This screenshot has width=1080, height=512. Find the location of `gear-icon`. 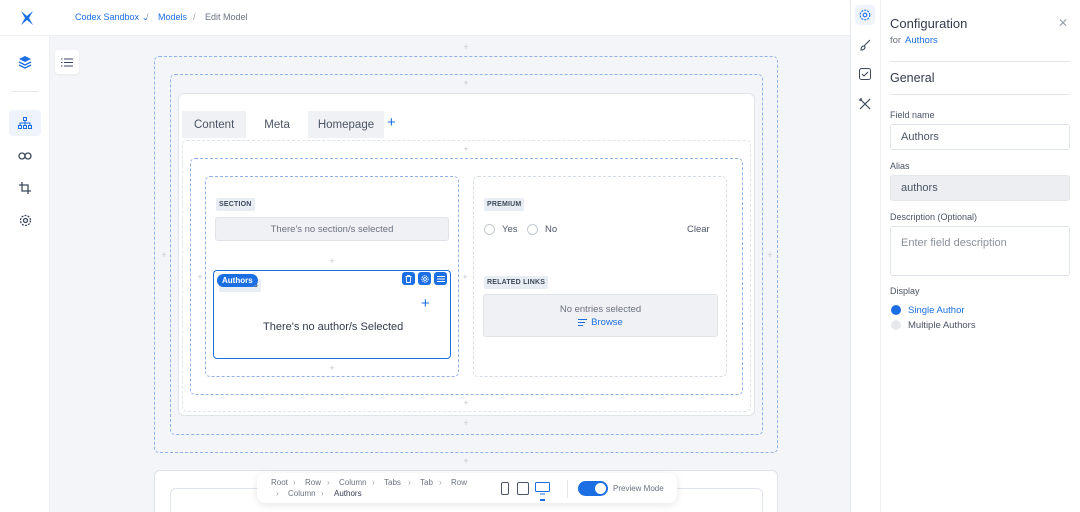

gear-icon is located at coordinates (25, 220).